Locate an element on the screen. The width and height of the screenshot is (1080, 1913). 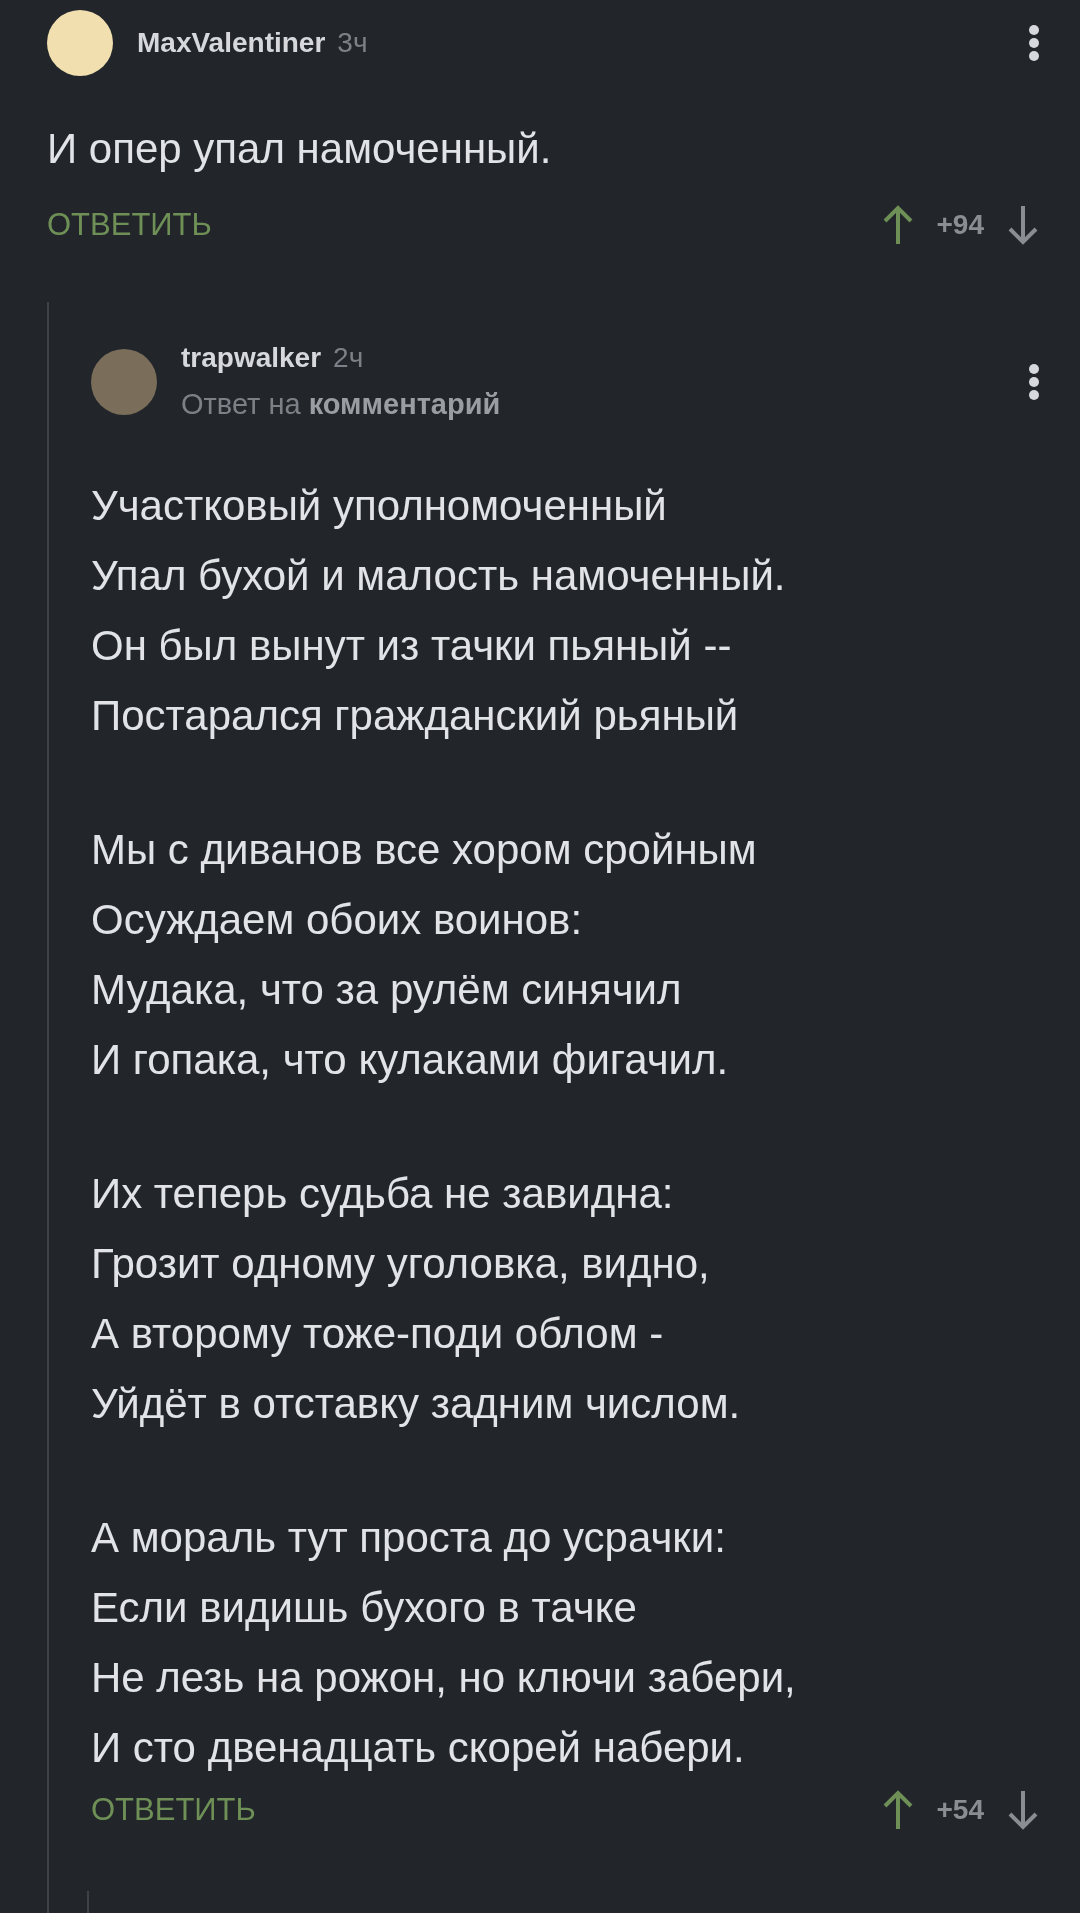
poem-line: Мудака, что за рулём синячил is located at coordinates (387, 990).